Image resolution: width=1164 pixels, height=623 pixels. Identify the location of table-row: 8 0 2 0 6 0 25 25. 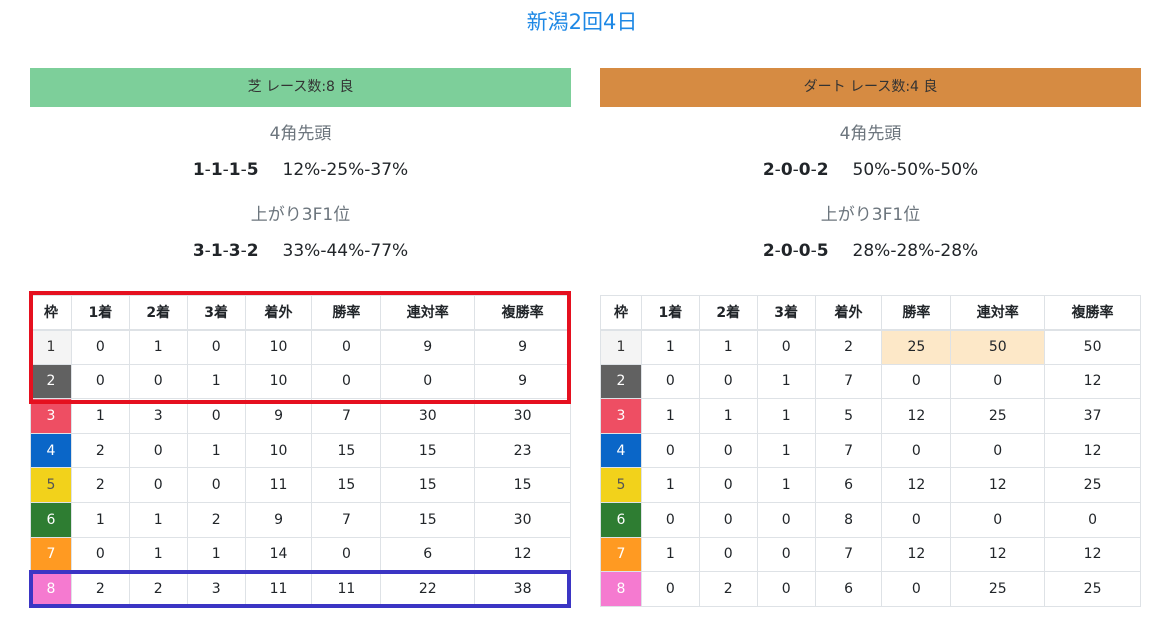
(870, 589).